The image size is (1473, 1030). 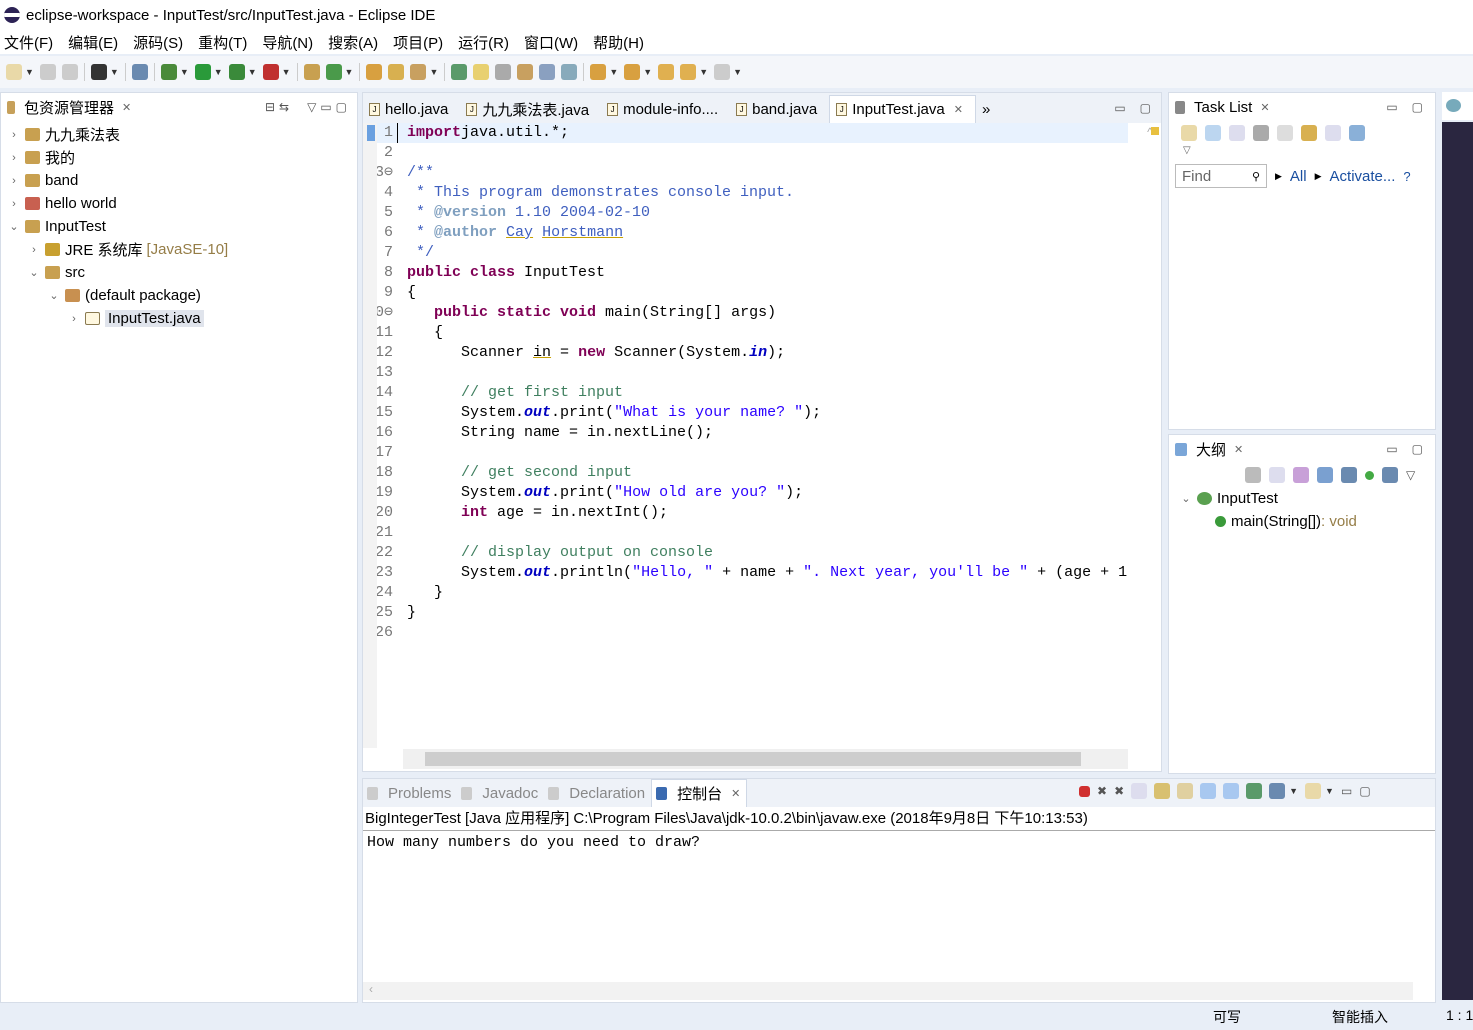 What do you see at coordinates (989, 109) in the screenshot?
I see `tab-overflow-button: »` at bounding box center [989, 109].